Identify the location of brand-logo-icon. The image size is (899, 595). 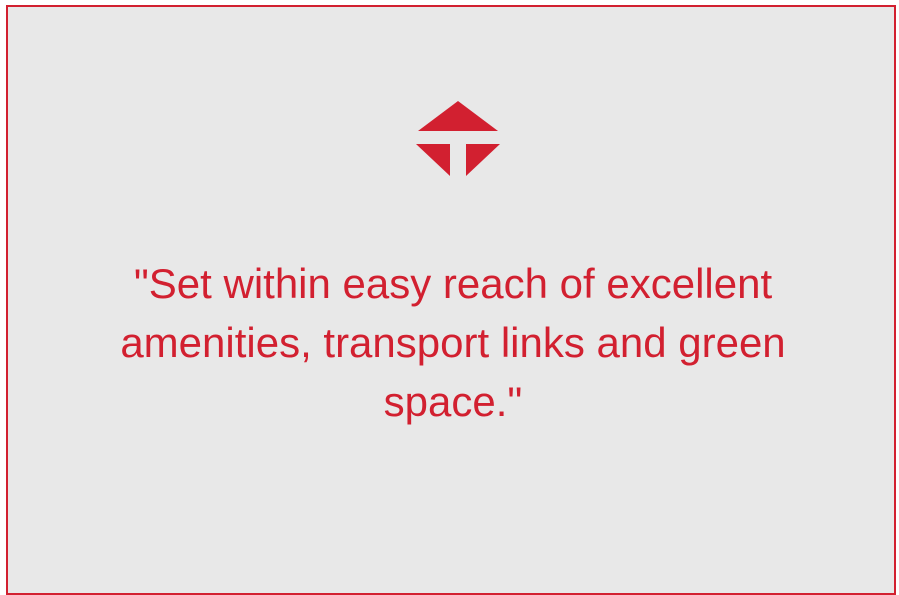
(458, 142).